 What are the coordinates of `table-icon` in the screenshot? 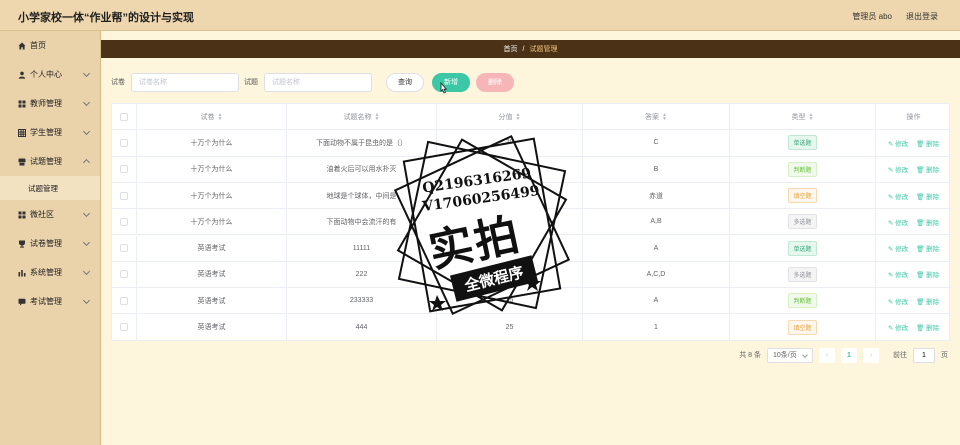 It's located at (21, 132).